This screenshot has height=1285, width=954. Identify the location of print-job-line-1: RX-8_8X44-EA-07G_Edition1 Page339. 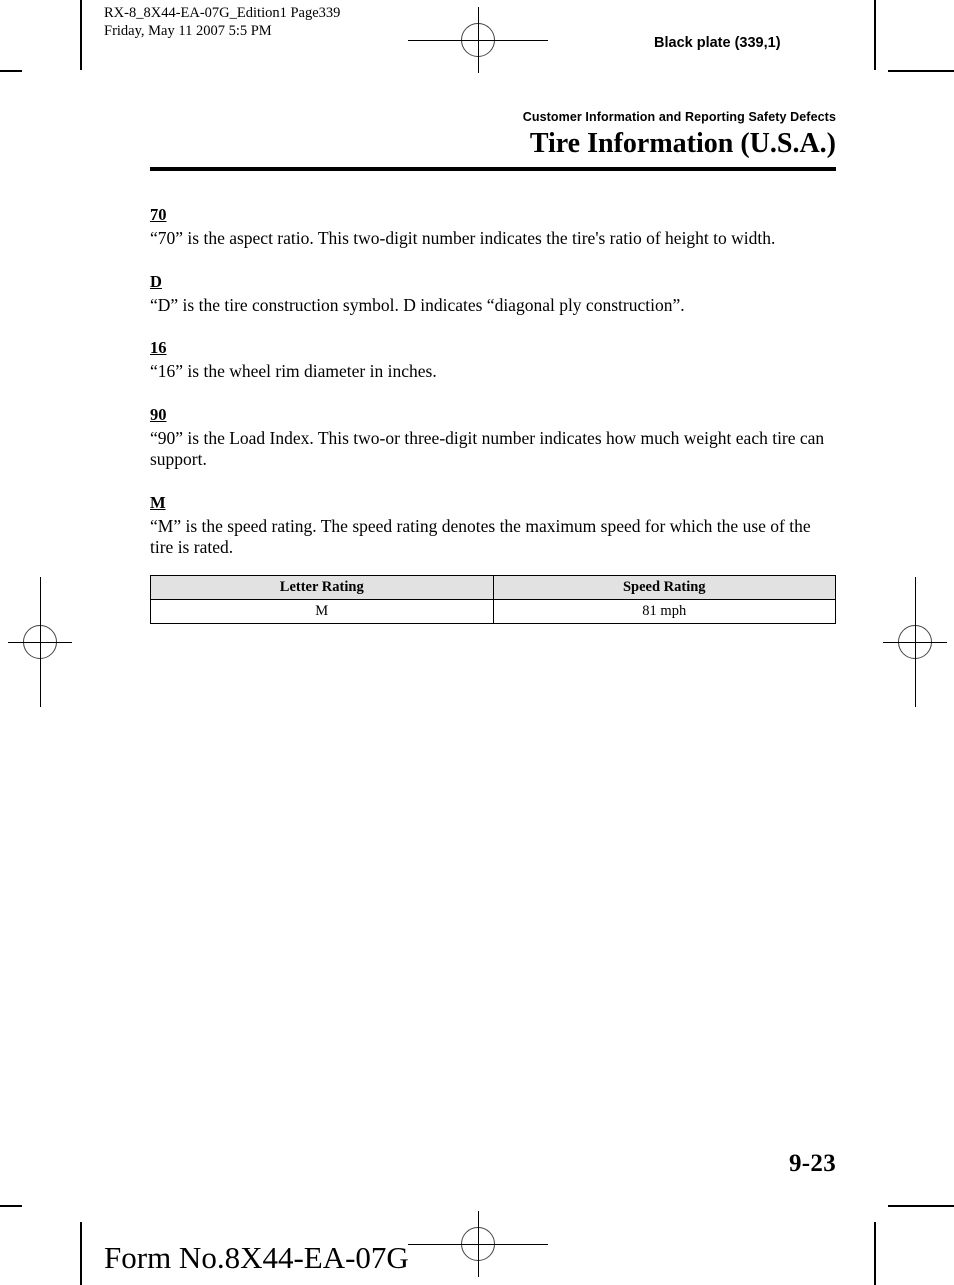
(222, 13).